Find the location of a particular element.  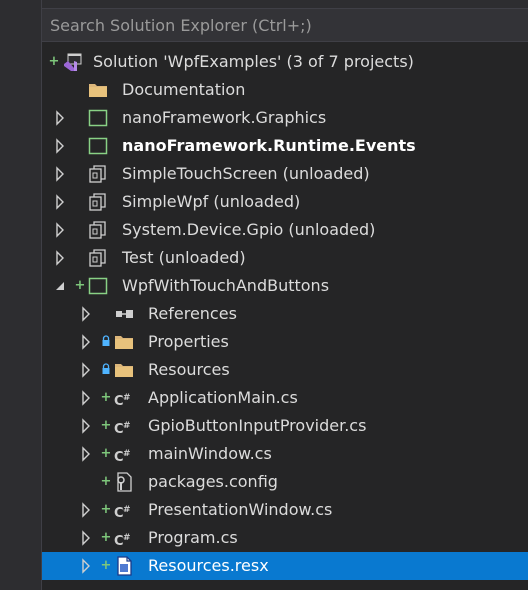

tree-item-label: WpfWithTouchAndButtons is located at coordinates (226, 285).